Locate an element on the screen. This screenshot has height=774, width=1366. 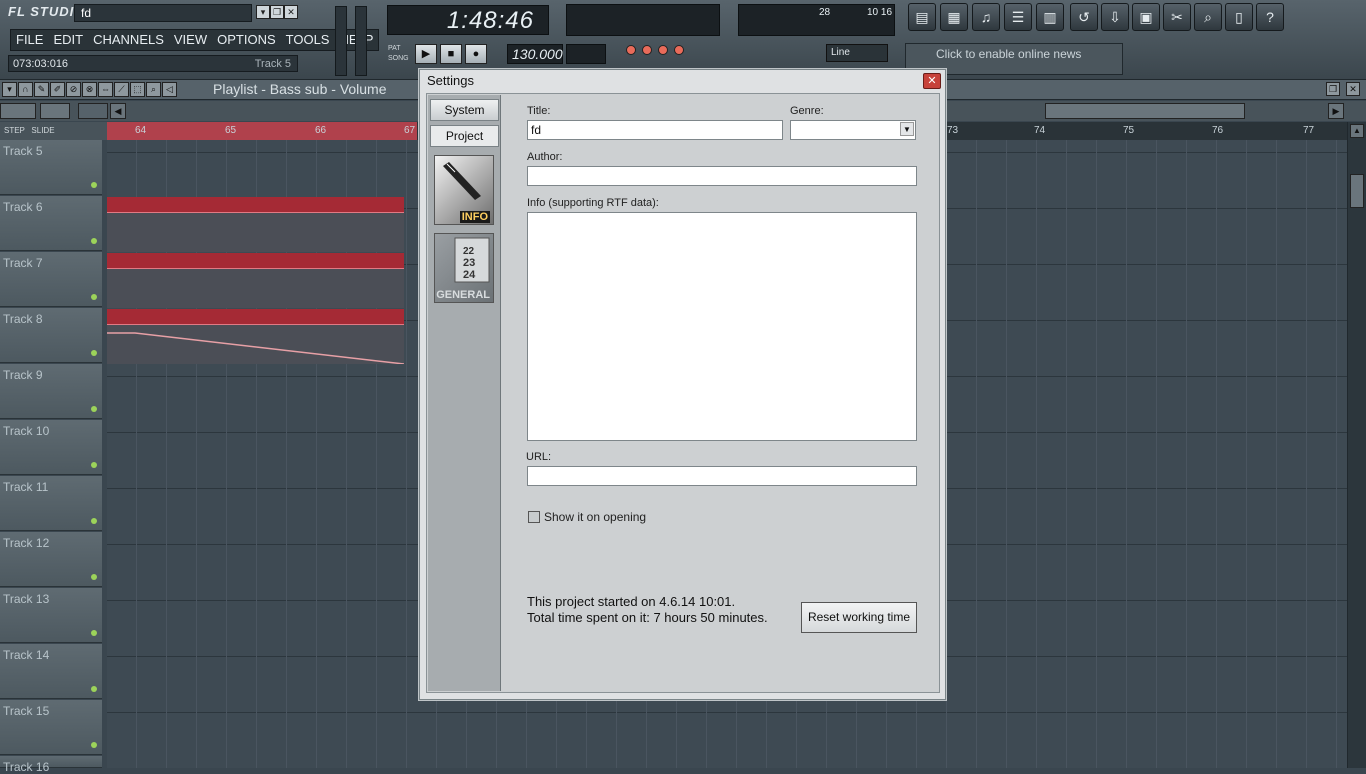
countdown-icon is located at coordinates (647, 50).